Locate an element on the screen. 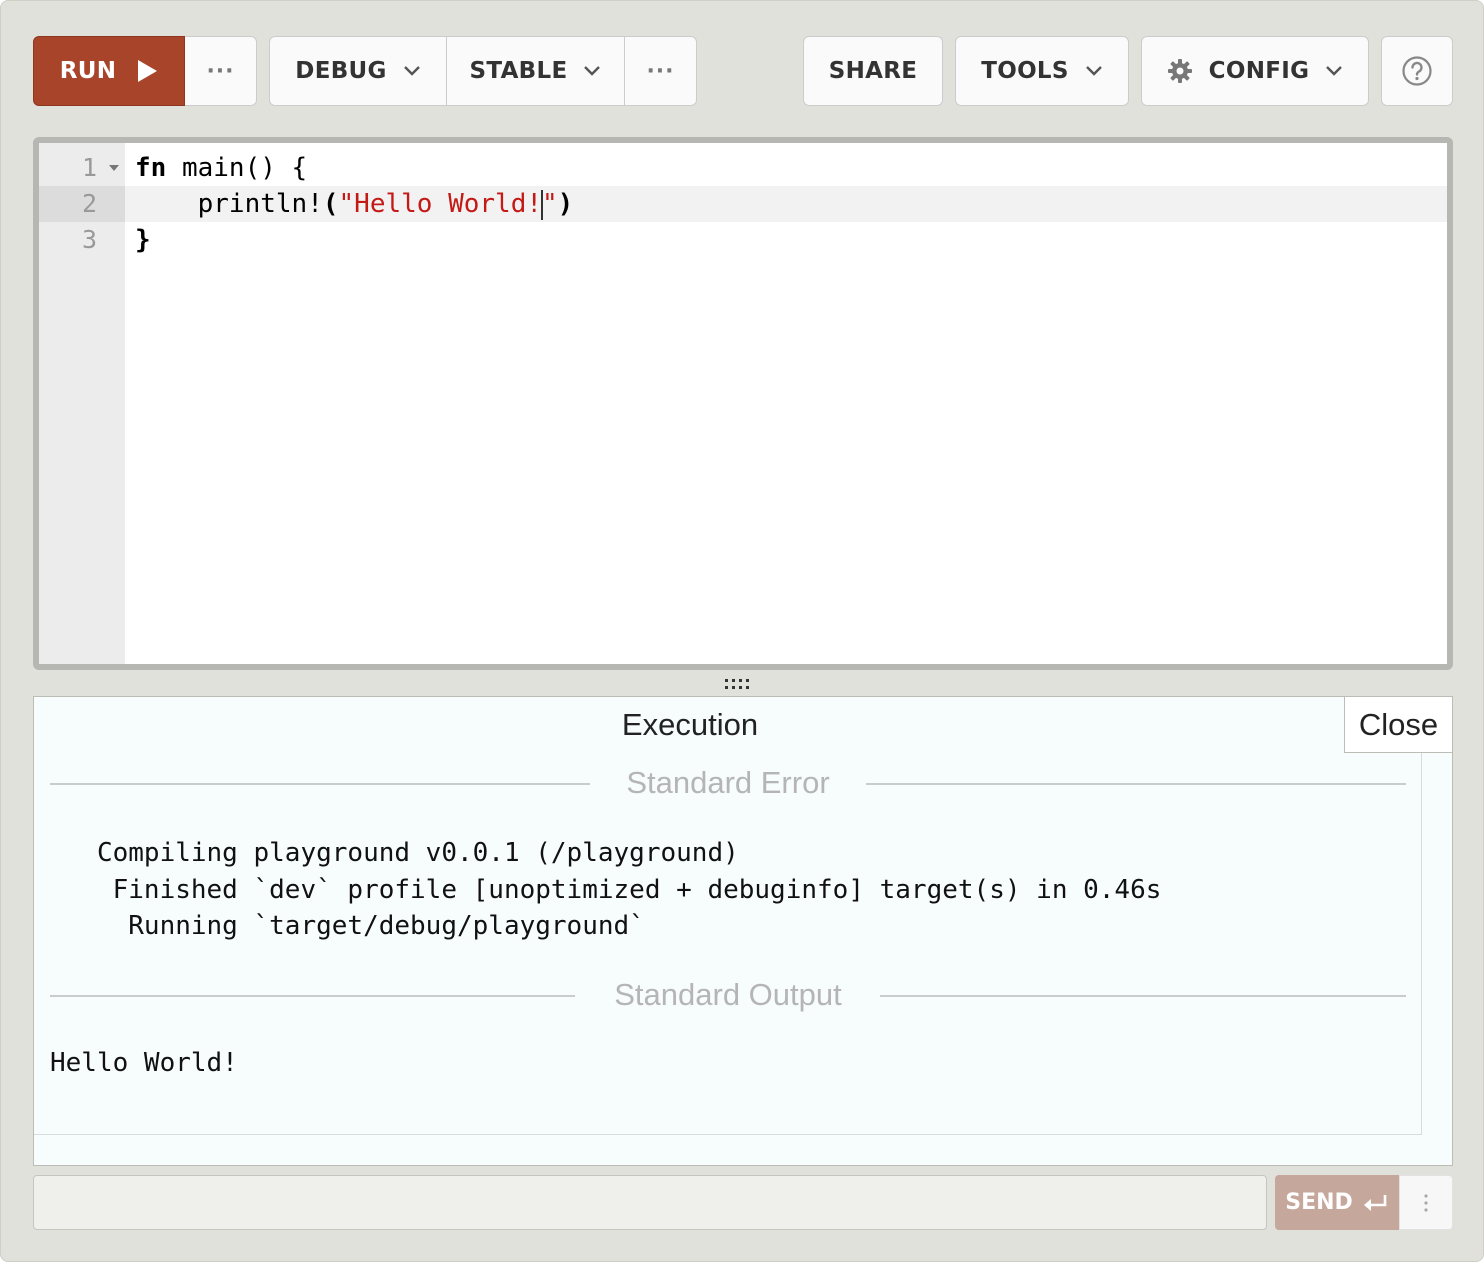 The image size is (1484, 1262). send-button: SEND is located at coordinates (1337, 1202).